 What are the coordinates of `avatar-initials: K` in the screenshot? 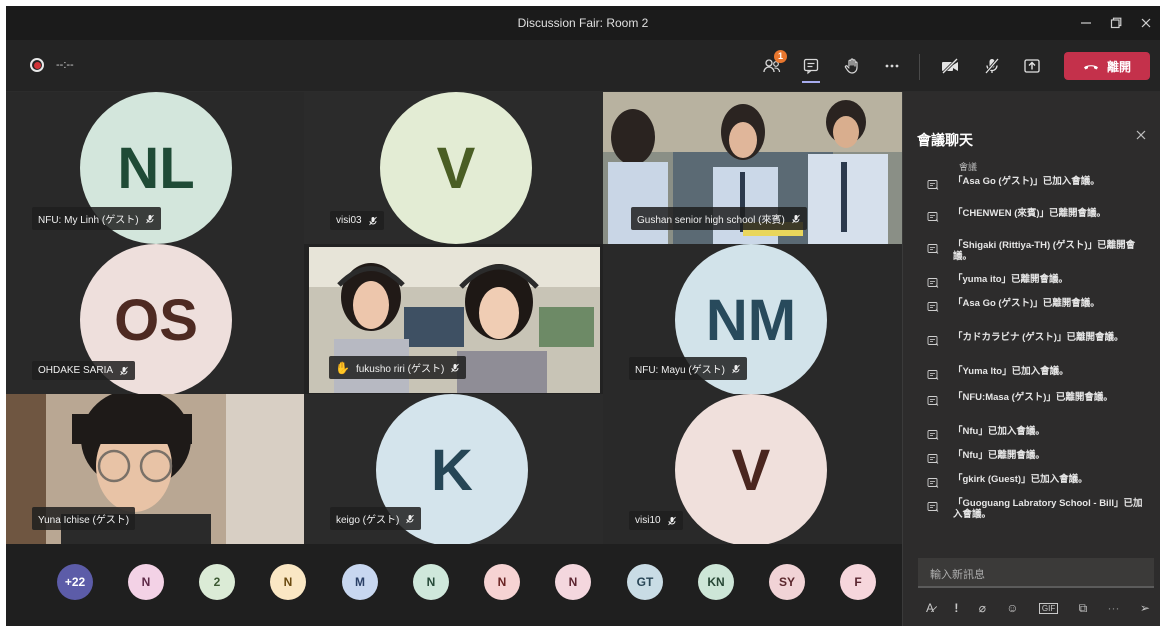 It's located at (452, 470).